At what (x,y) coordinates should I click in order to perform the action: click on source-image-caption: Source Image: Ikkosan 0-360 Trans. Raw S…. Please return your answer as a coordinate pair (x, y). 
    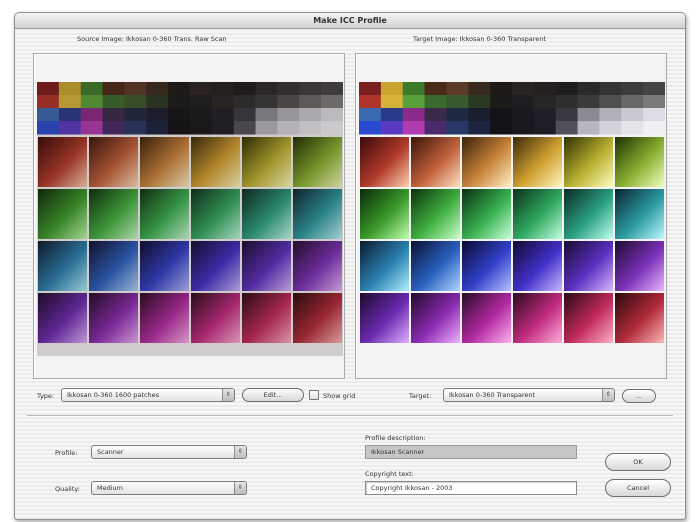
    Looking at the image, I should click on (152, 39).